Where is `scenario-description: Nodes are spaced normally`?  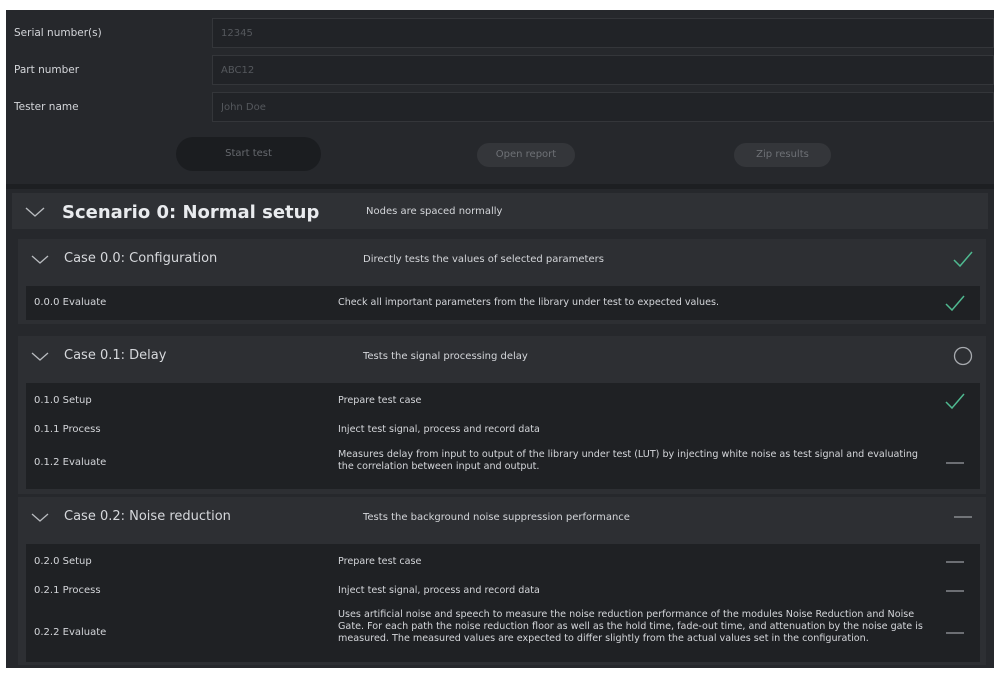 scenario-description: Nodes are spaced normally is located at coordinates (434, 211).